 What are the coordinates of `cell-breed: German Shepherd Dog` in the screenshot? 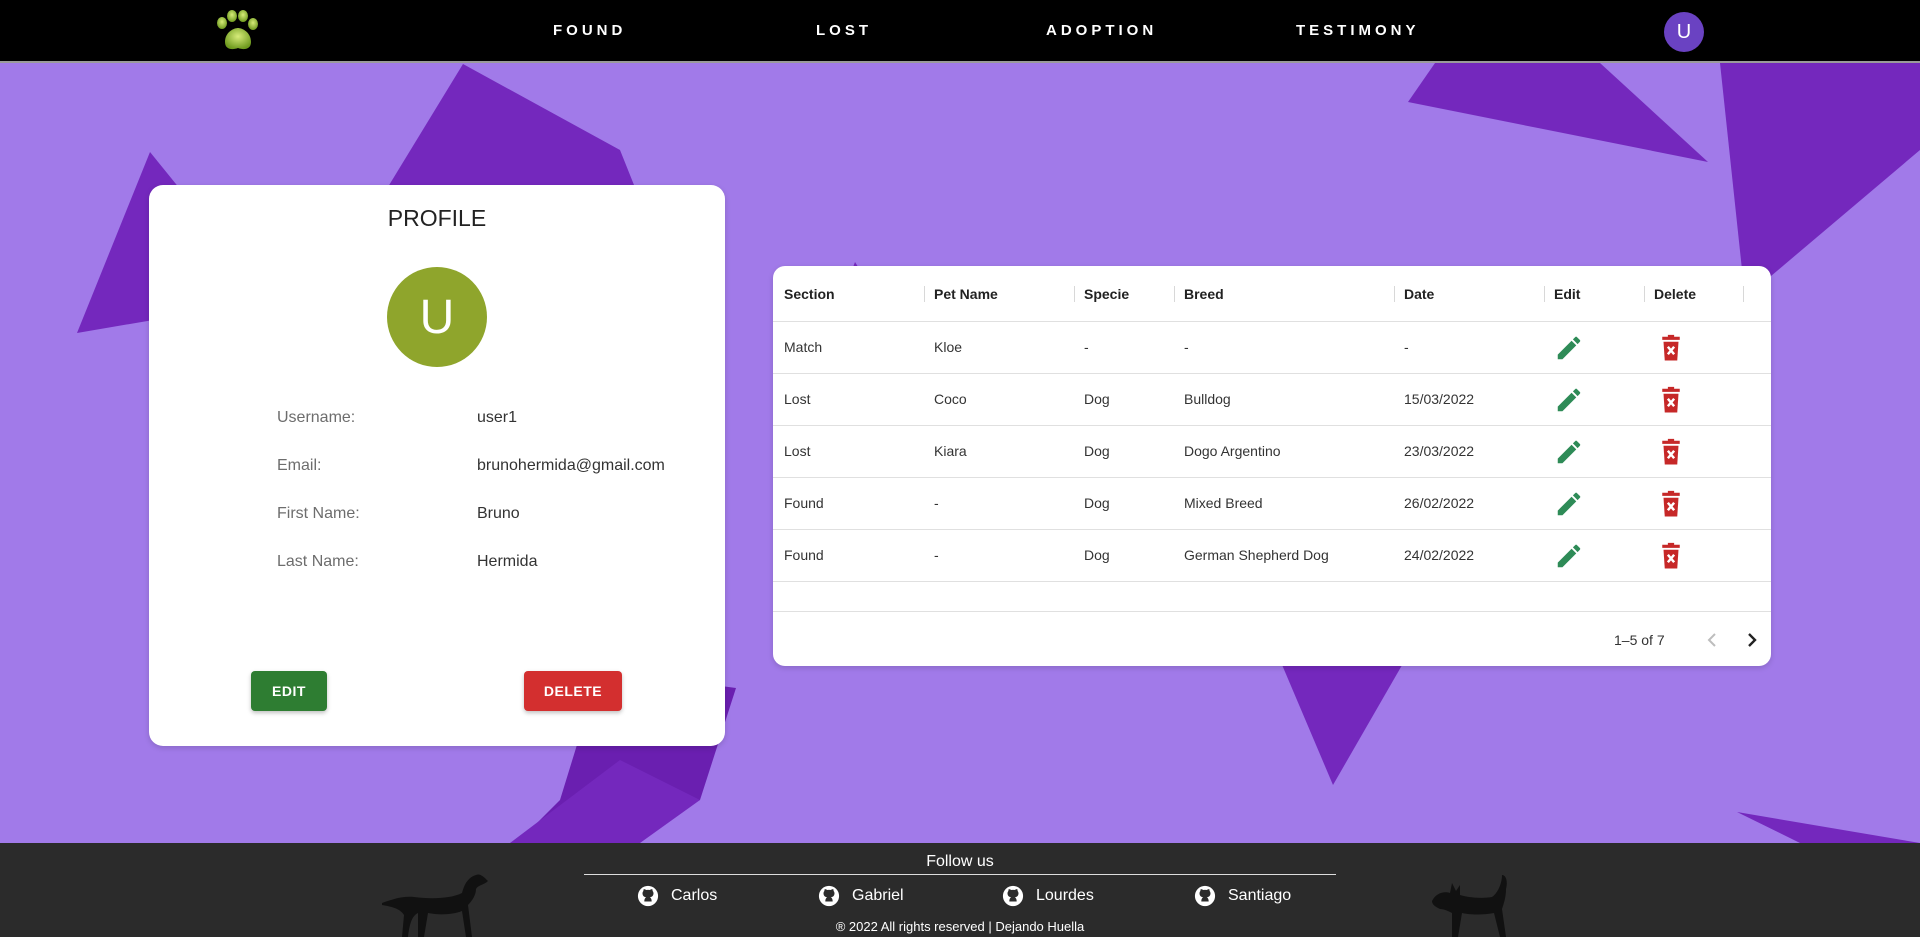 It's located at (1256, 555).